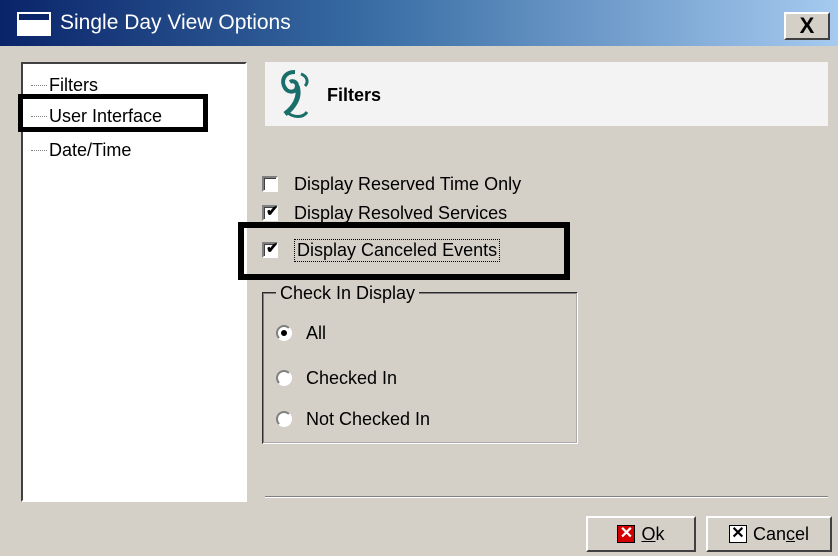  What do you see at coordinates (419, 23) in the screenshot?
I see `title-bar: Single Day View Options X` at bounding box center [419, 23].